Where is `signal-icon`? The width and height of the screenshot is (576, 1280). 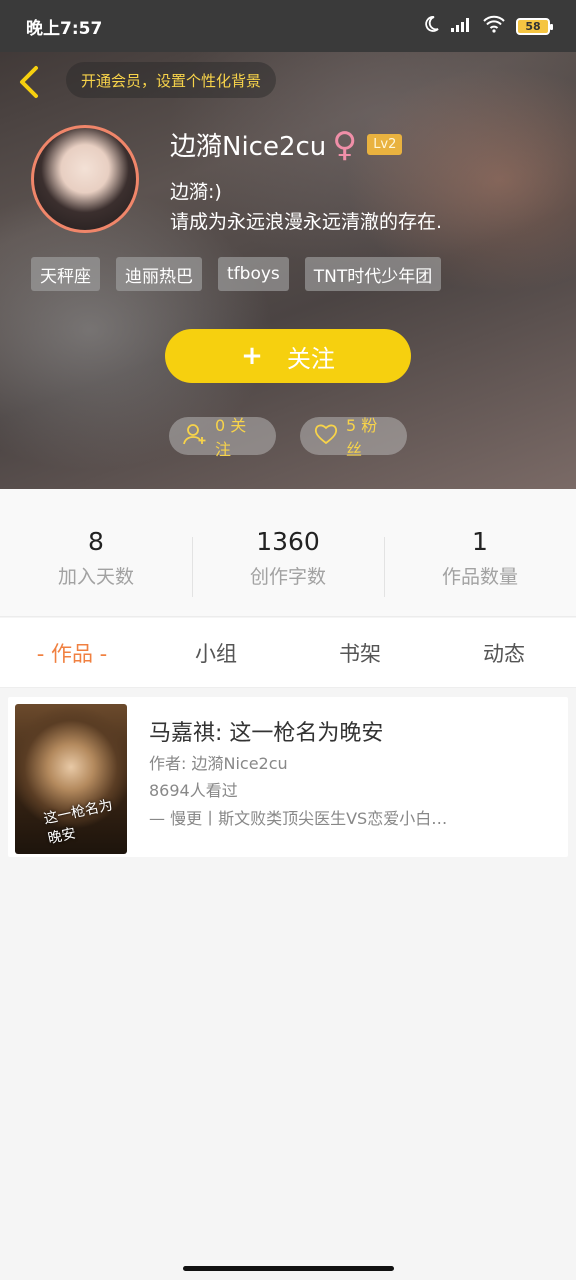
signal-icon is located at coordinates (461, 26).